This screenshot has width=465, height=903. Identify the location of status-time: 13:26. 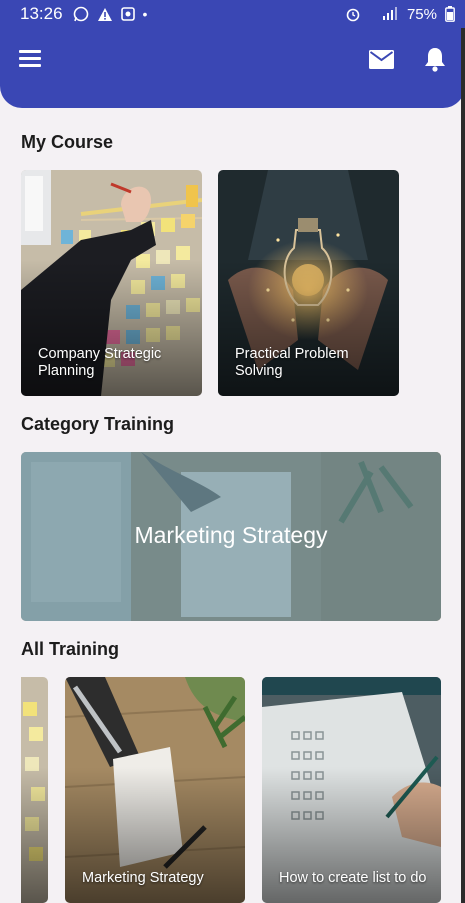
(41, 13).